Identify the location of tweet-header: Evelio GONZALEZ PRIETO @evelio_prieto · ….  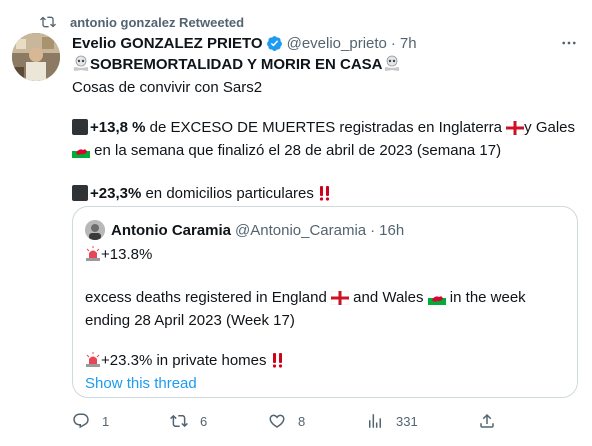
(327, 43).